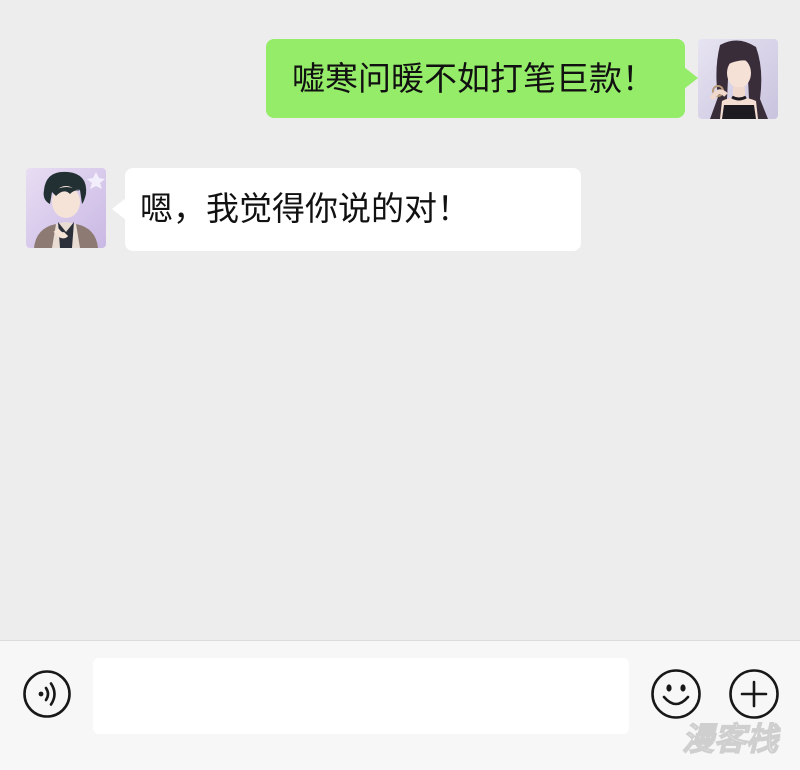  I want to click on received-message-bubble: 嗯，我觉得你说的对！, so click(346, 209).